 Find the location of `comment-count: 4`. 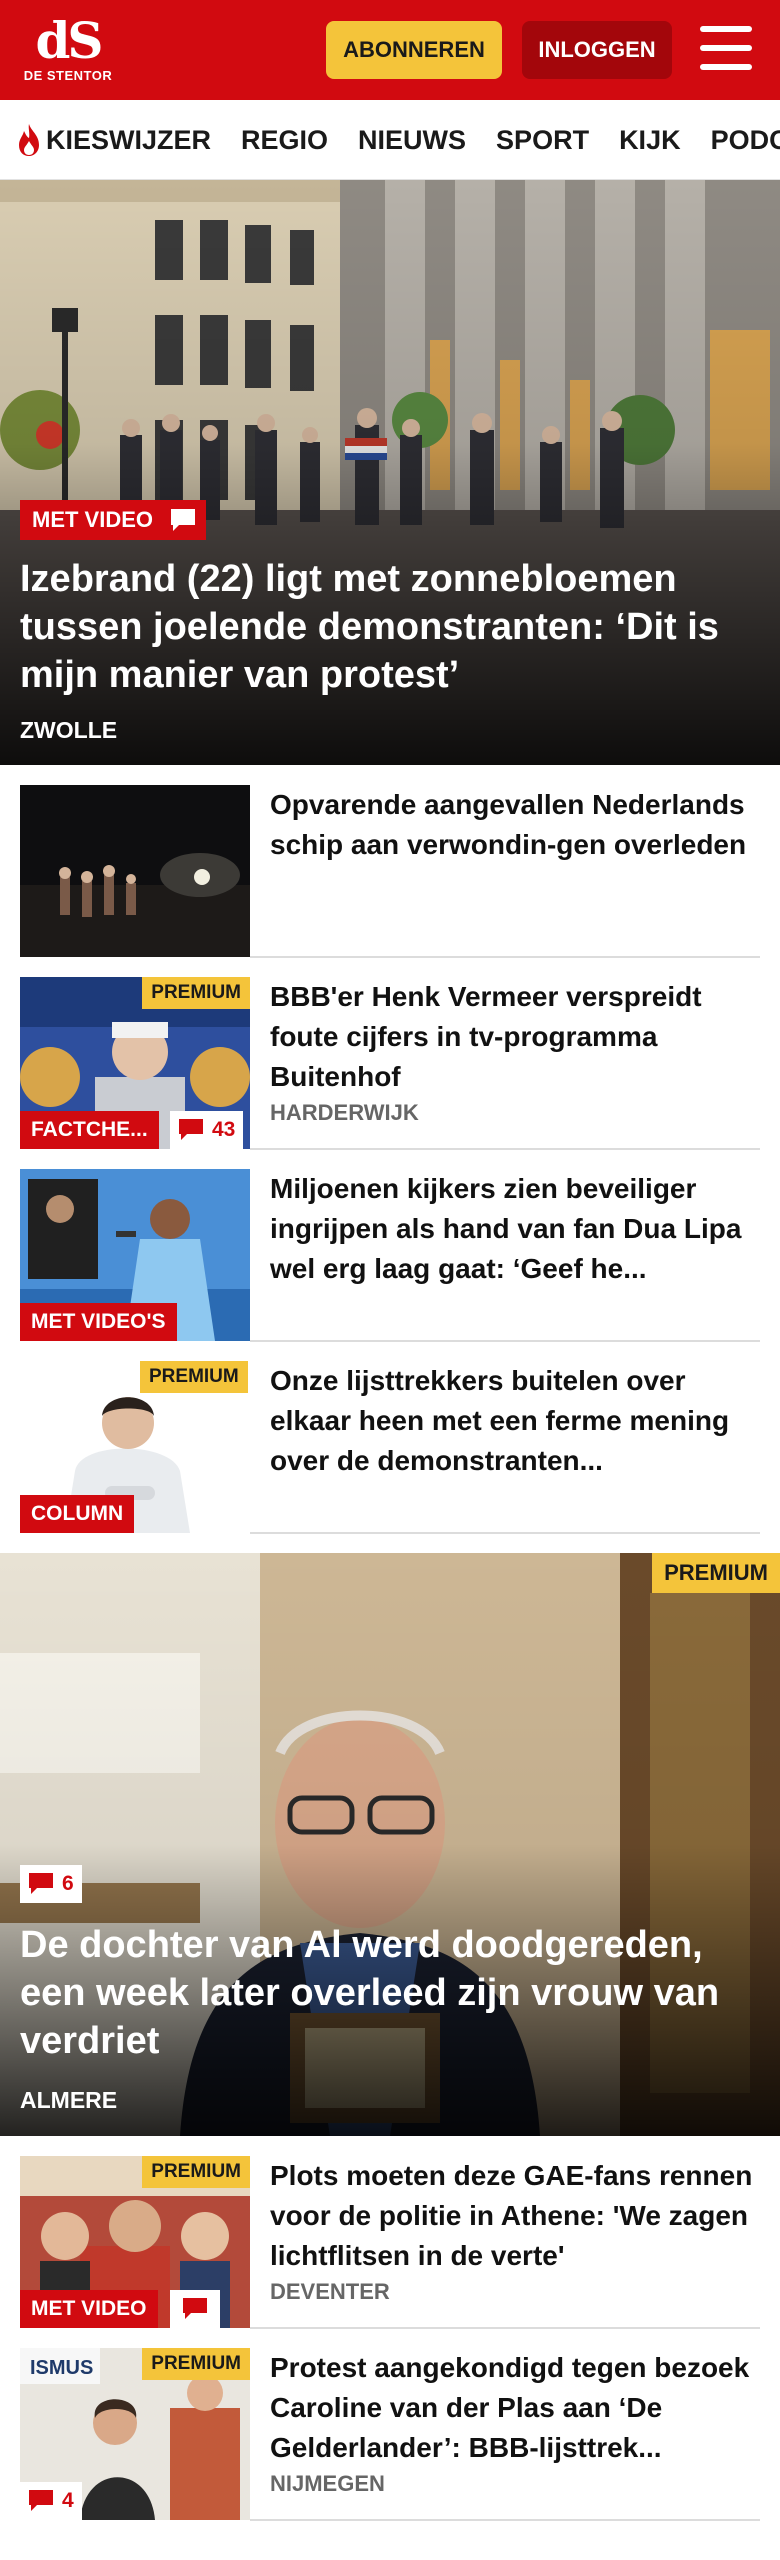

comment-count: 4 is located at coordinates (51, 2501).